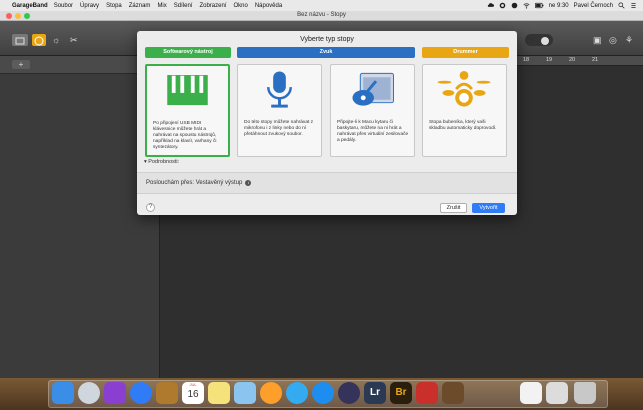 The width and height of the screenshot is (643, 410). I want to click on editors-icon: ✂, so click(74, 40).